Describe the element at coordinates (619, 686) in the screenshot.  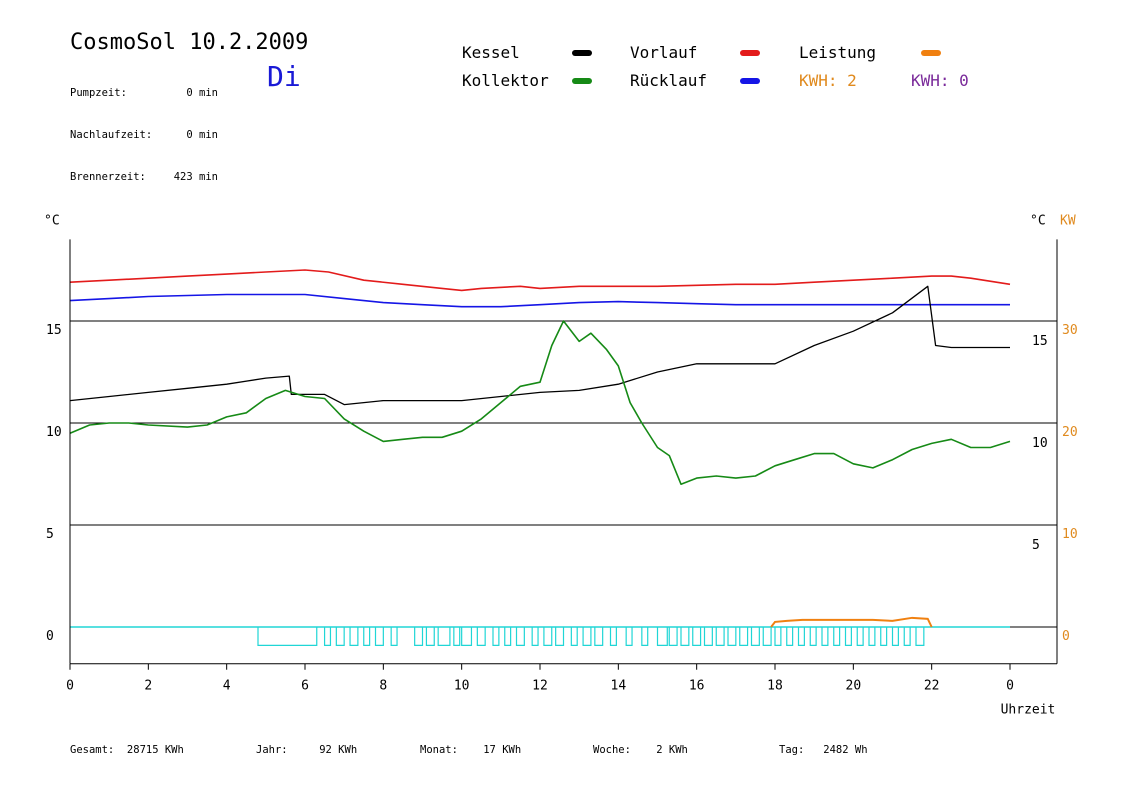
I see `x-tick-label: 14` at that location.